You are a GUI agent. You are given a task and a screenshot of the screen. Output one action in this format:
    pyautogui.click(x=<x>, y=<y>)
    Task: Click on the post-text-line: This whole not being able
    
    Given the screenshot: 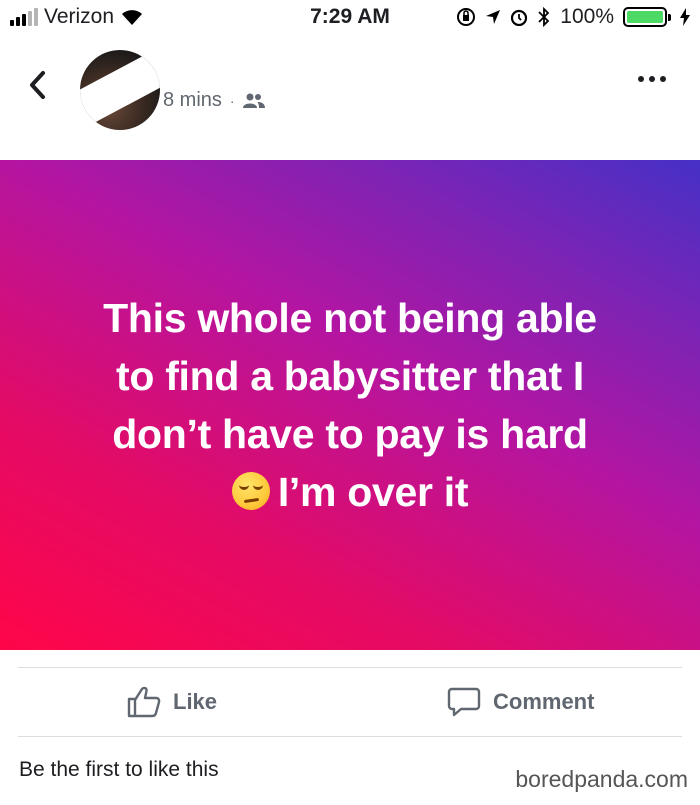 What is the action you would take?
    pyautogui.click(x=350, y=318)
    